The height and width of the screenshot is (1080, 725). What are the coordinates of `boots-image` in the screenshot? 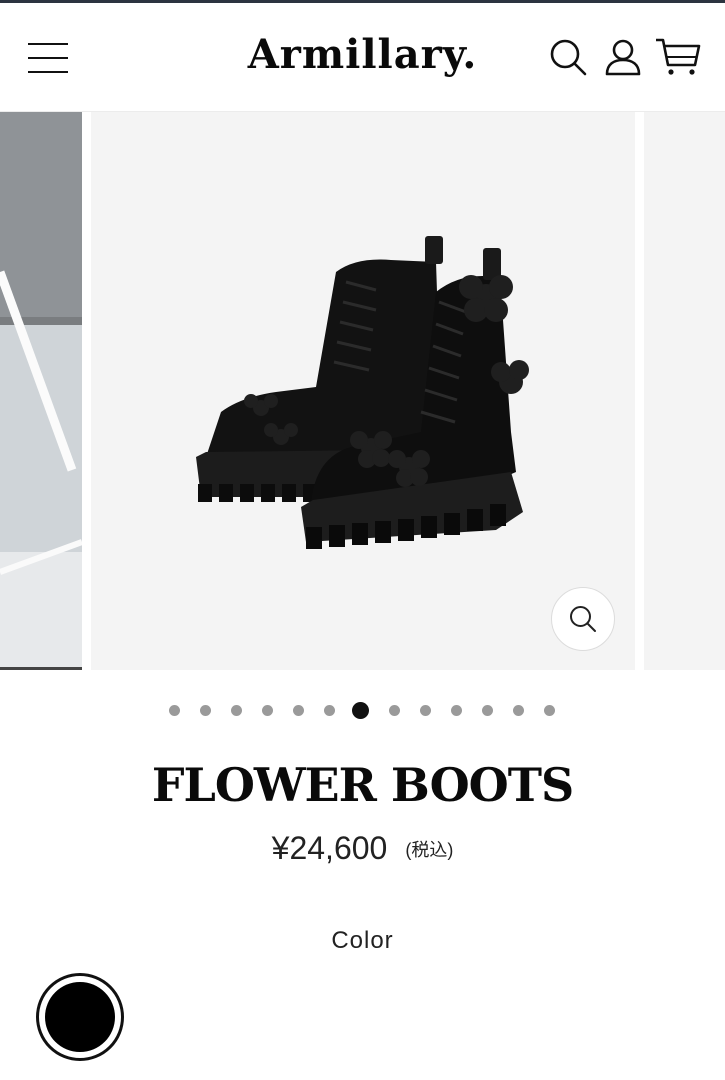 It's located at (362, 392).